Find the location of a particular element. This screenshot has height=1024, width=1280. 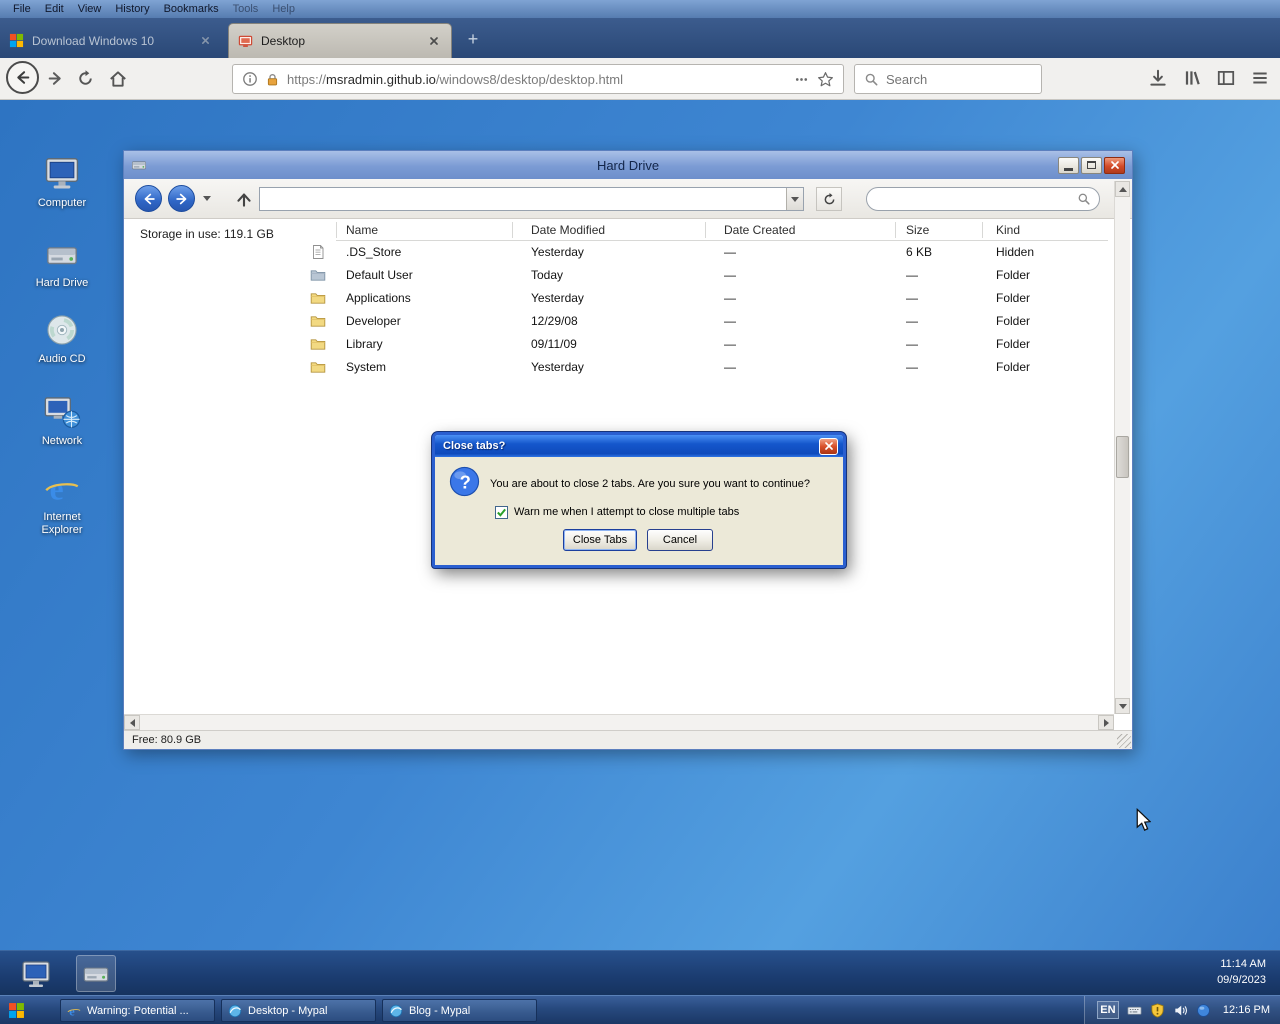

mypal-icon is located at coordinates (396, 1011).